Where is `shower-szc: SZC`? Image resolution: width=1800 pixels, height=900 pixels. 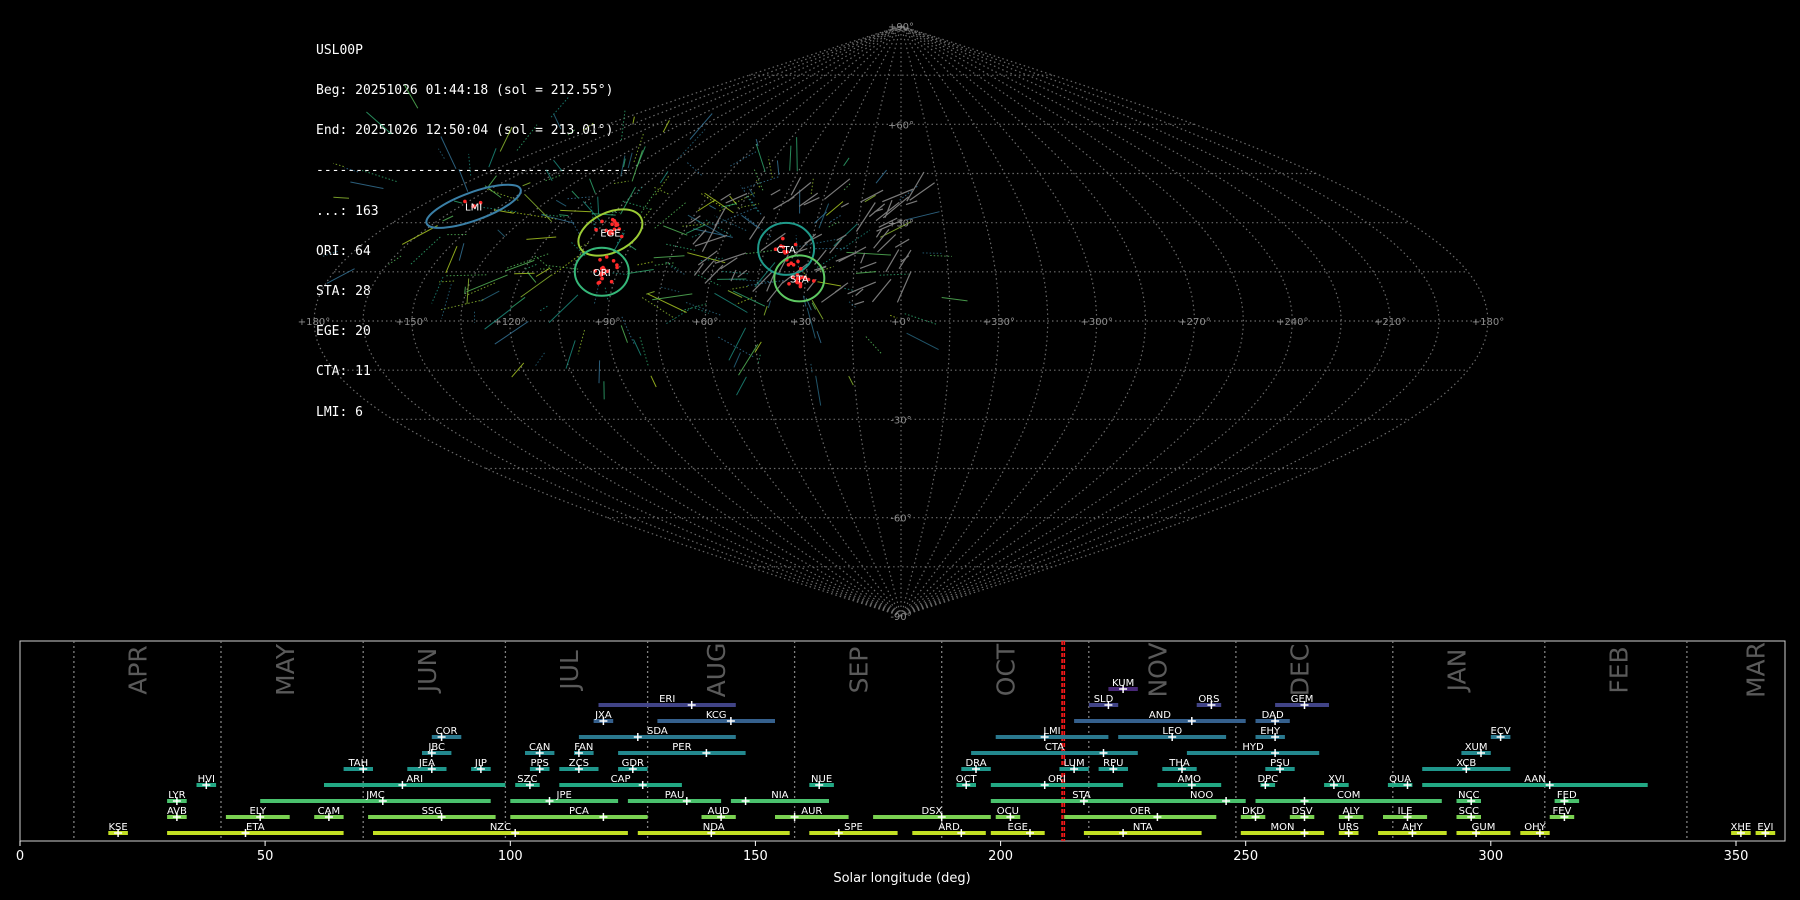 shower-szc: SZC is located at coordinates (527, 781).